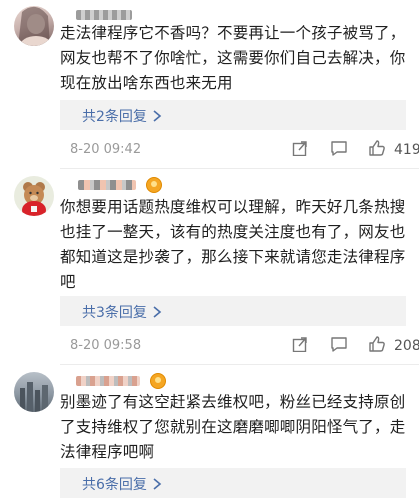 The height and width of the screenshot is (500, 419). What do you see at coordinates (114, 484) in the screenshot?
I see `view-replies-link: 共6条回复` at bounding box center [114, 484].